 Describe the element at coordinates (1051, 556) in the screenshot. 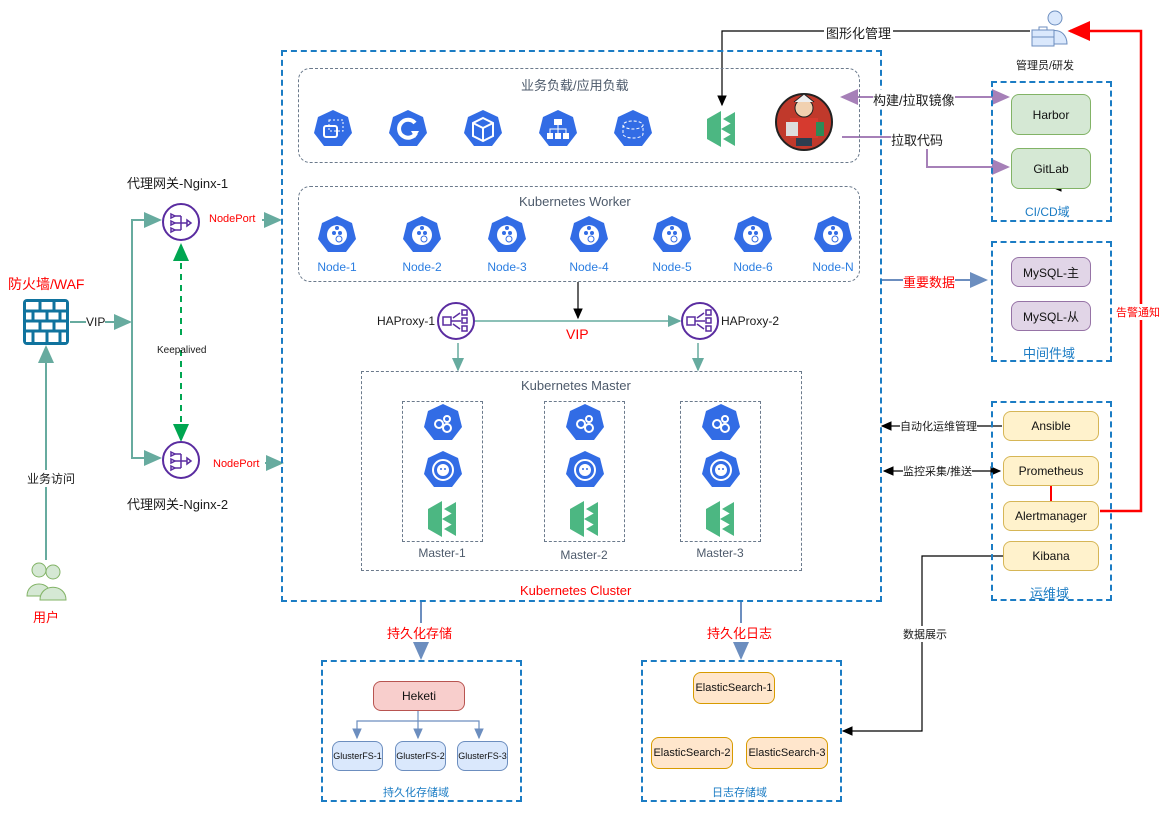

I see `kibana-box: Kibana` at that location.